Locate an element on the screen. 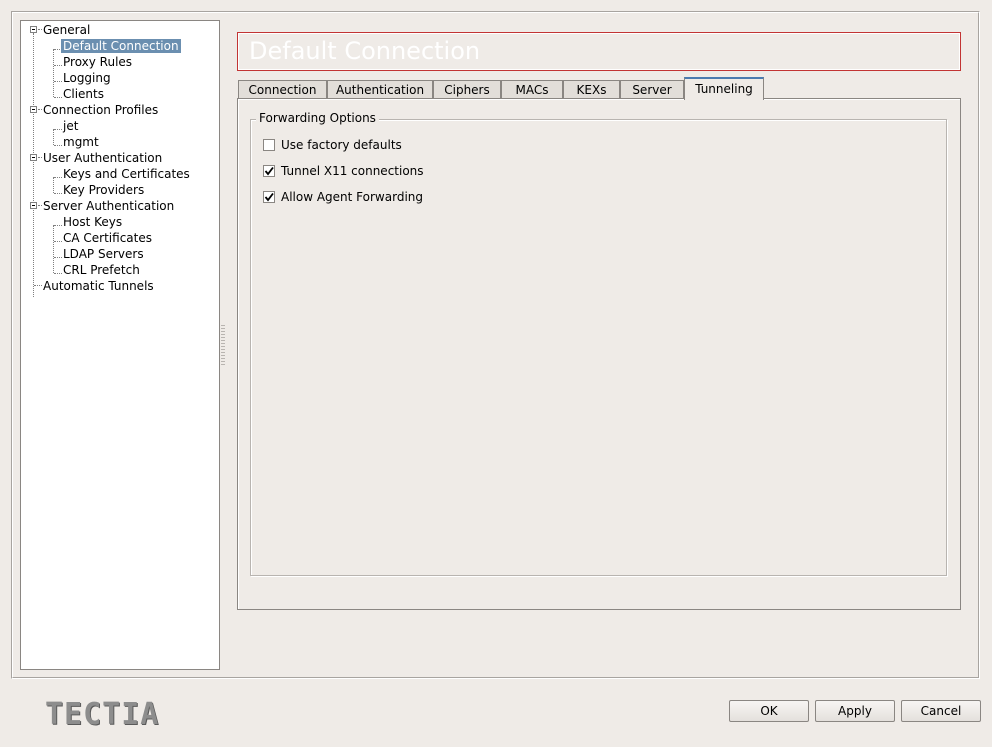 Image resolution: width=992 pixels, height=747 pixels. tab-kexs: KEXs is located at coordinates (591, 89).